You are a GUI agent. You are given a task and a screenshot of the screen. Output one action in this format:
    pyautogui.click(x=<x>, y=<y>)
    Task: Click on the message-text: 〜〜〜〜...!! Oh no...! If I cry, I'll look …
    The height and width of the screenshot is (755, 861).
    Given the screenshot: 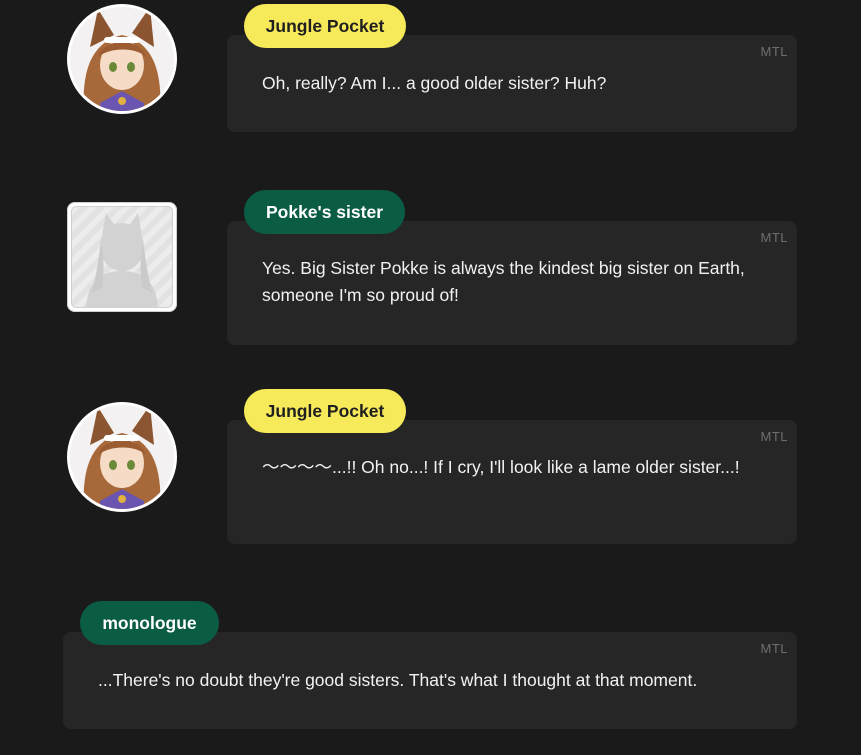 What is the action you would take?
    pyautogui.click(x=501, y=467)
    